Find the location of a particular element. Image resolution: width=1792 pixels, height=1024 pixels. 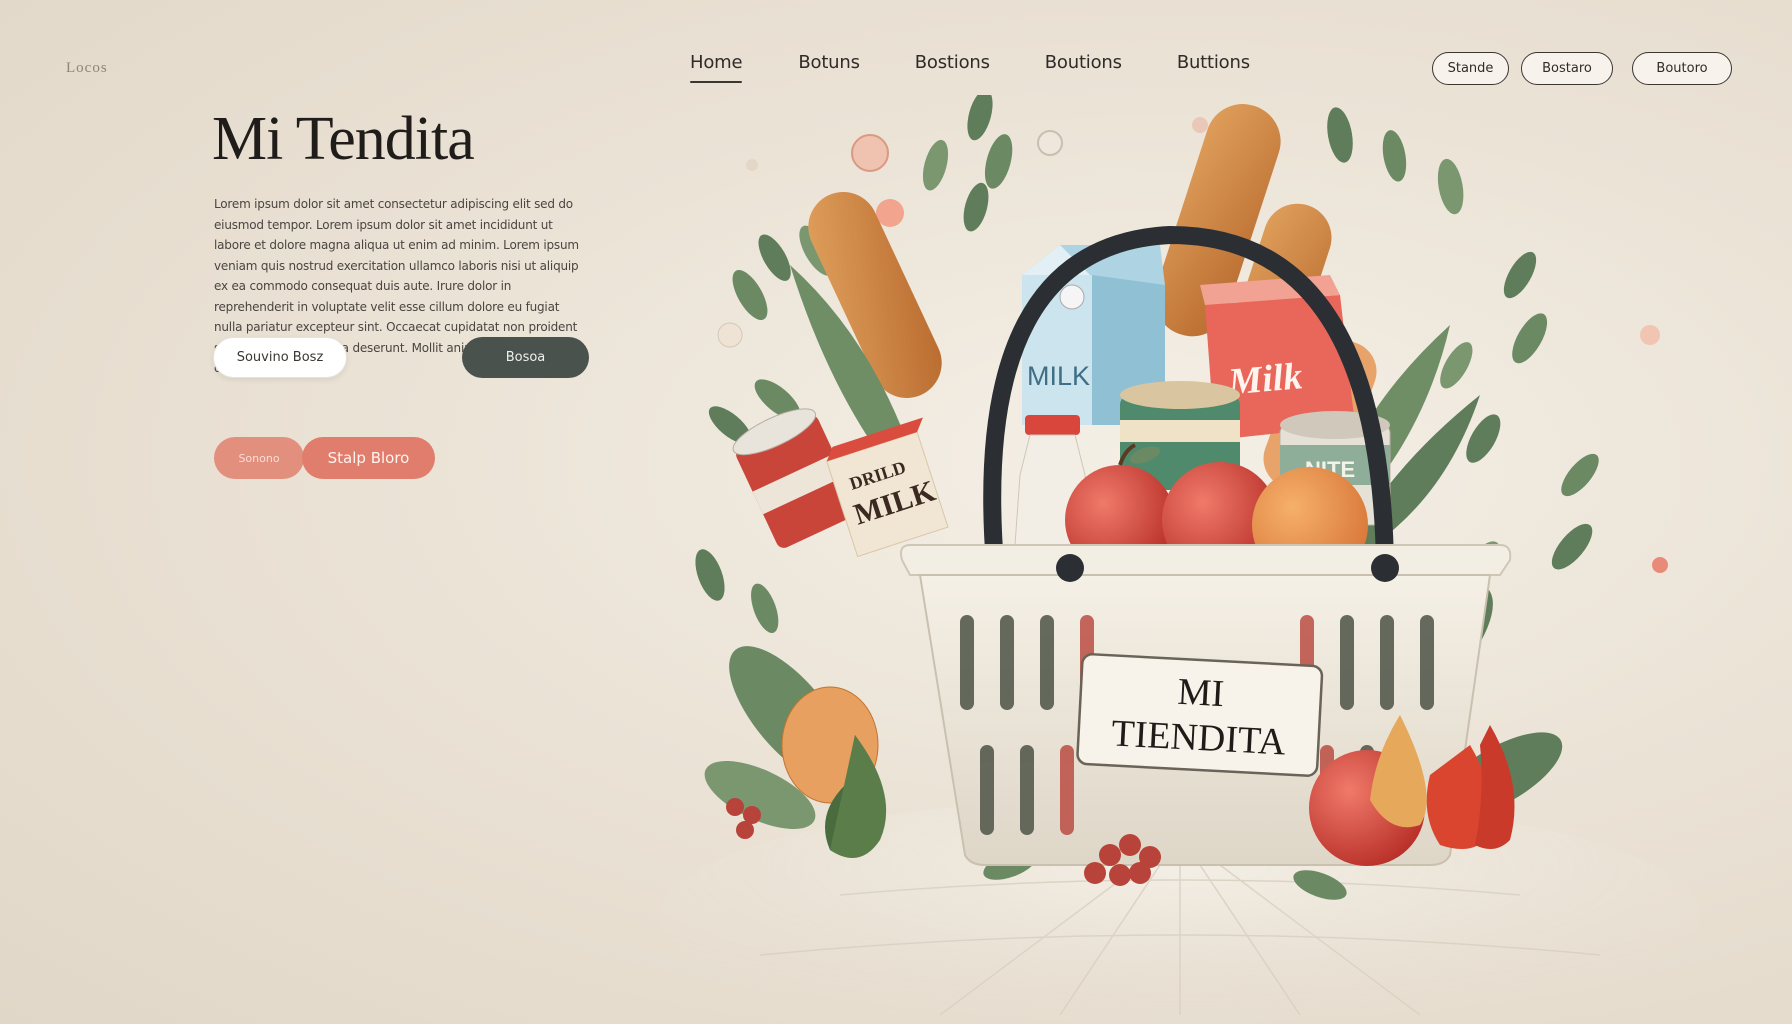

nav-buttions: Buttions is located at coordinates (1213, 62).